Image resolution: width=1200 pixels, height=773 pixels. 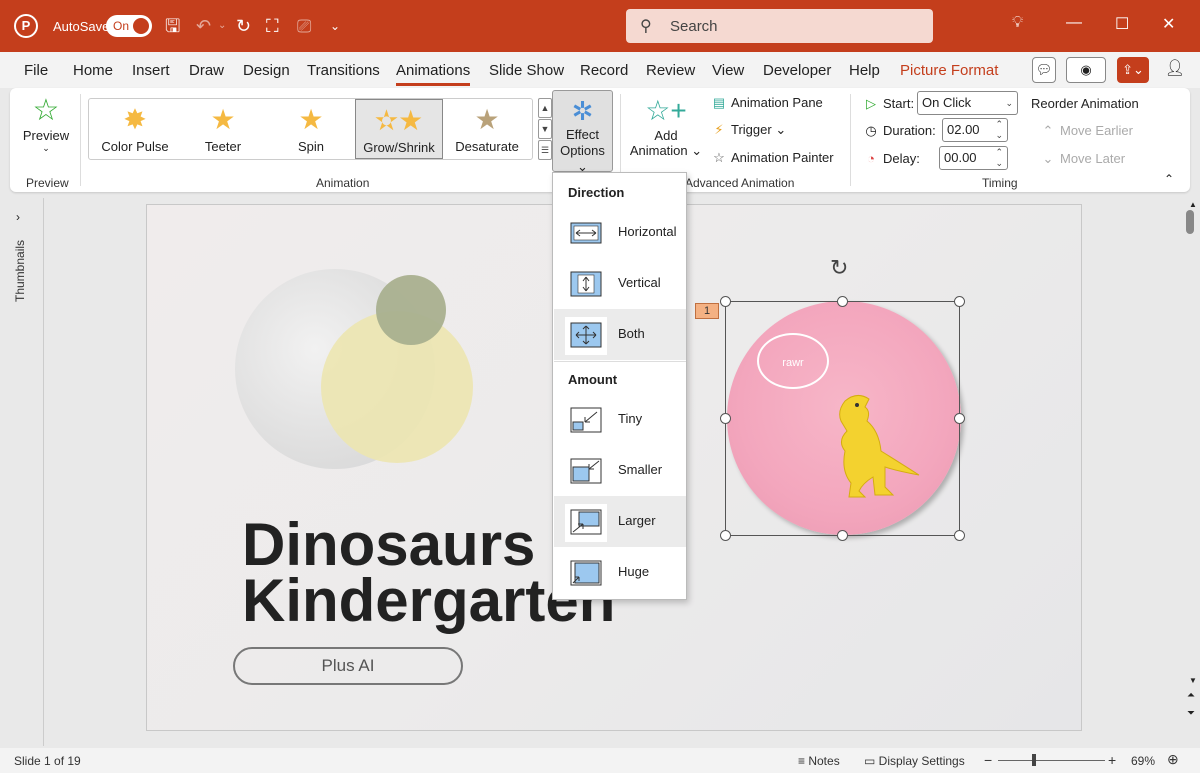 What do you see at coordinates (1133, 70) in the screenshot?
I see `share-icon: ⇪⌄` at bounding box center [1133, 70].